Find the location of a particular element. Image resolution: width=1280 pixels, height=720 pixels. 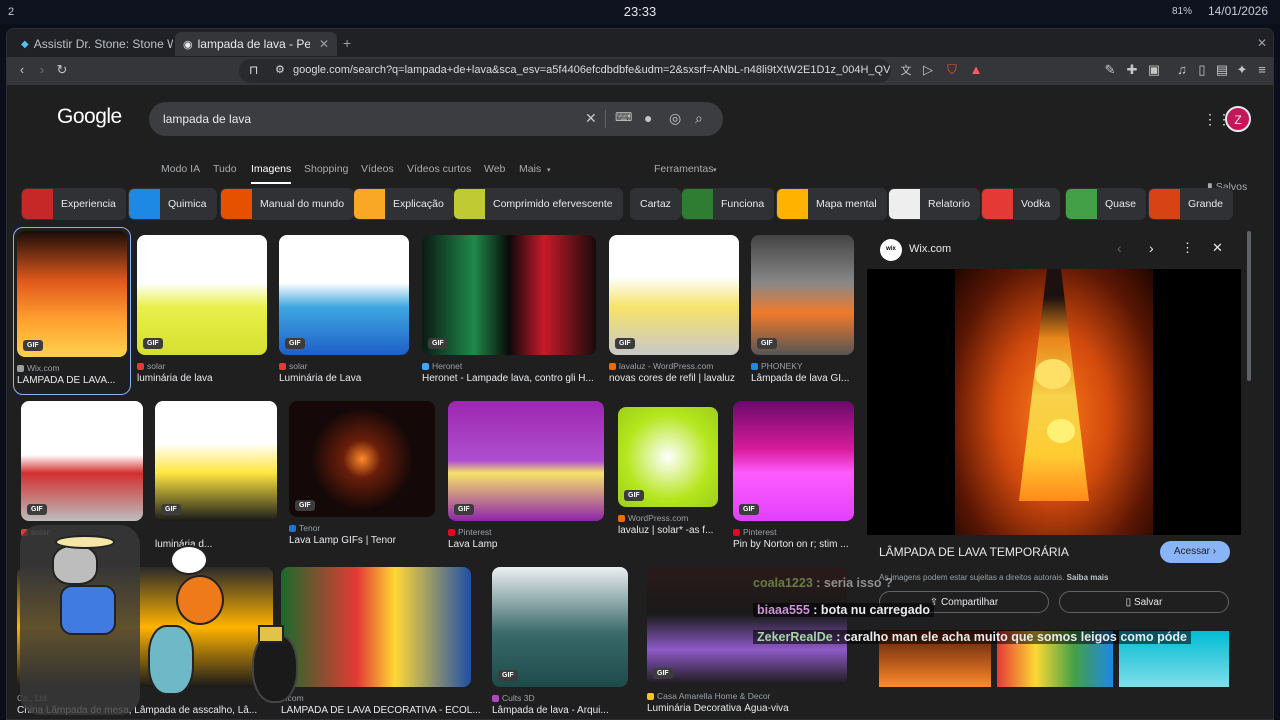

result-source: Wix.com is located at coordinates (38, 368).